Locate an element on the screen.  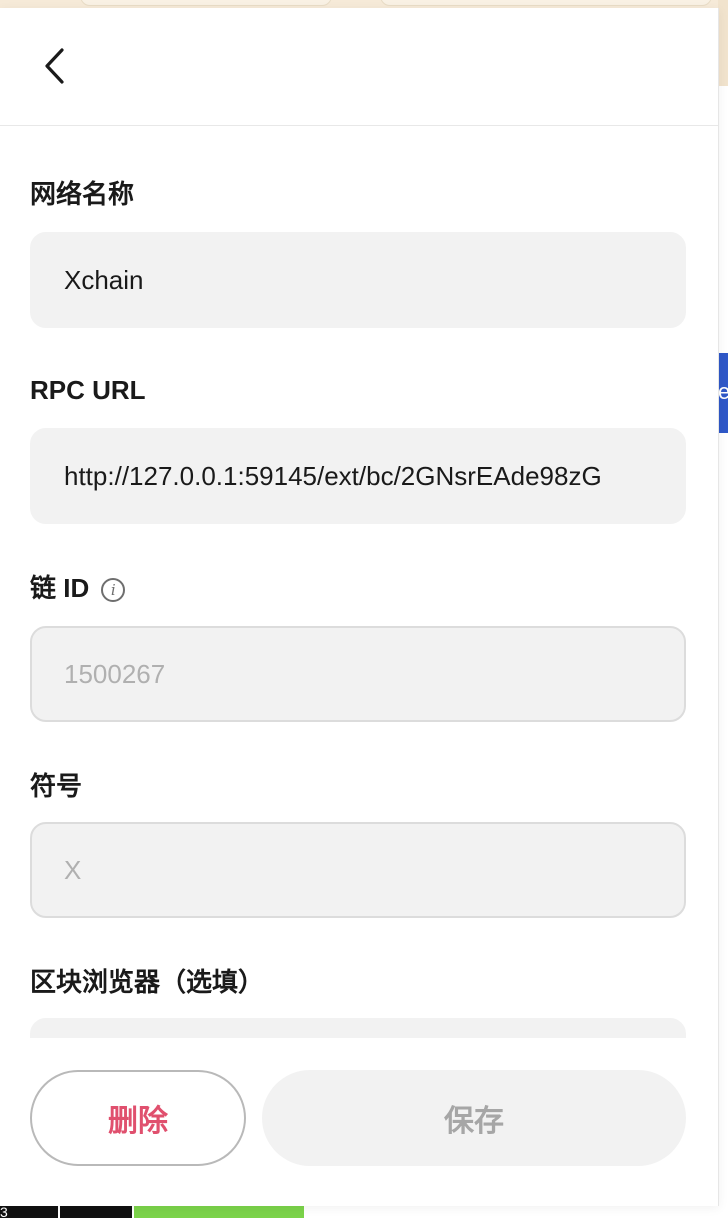
symbol-field-container is located at coordinates (358, 870).